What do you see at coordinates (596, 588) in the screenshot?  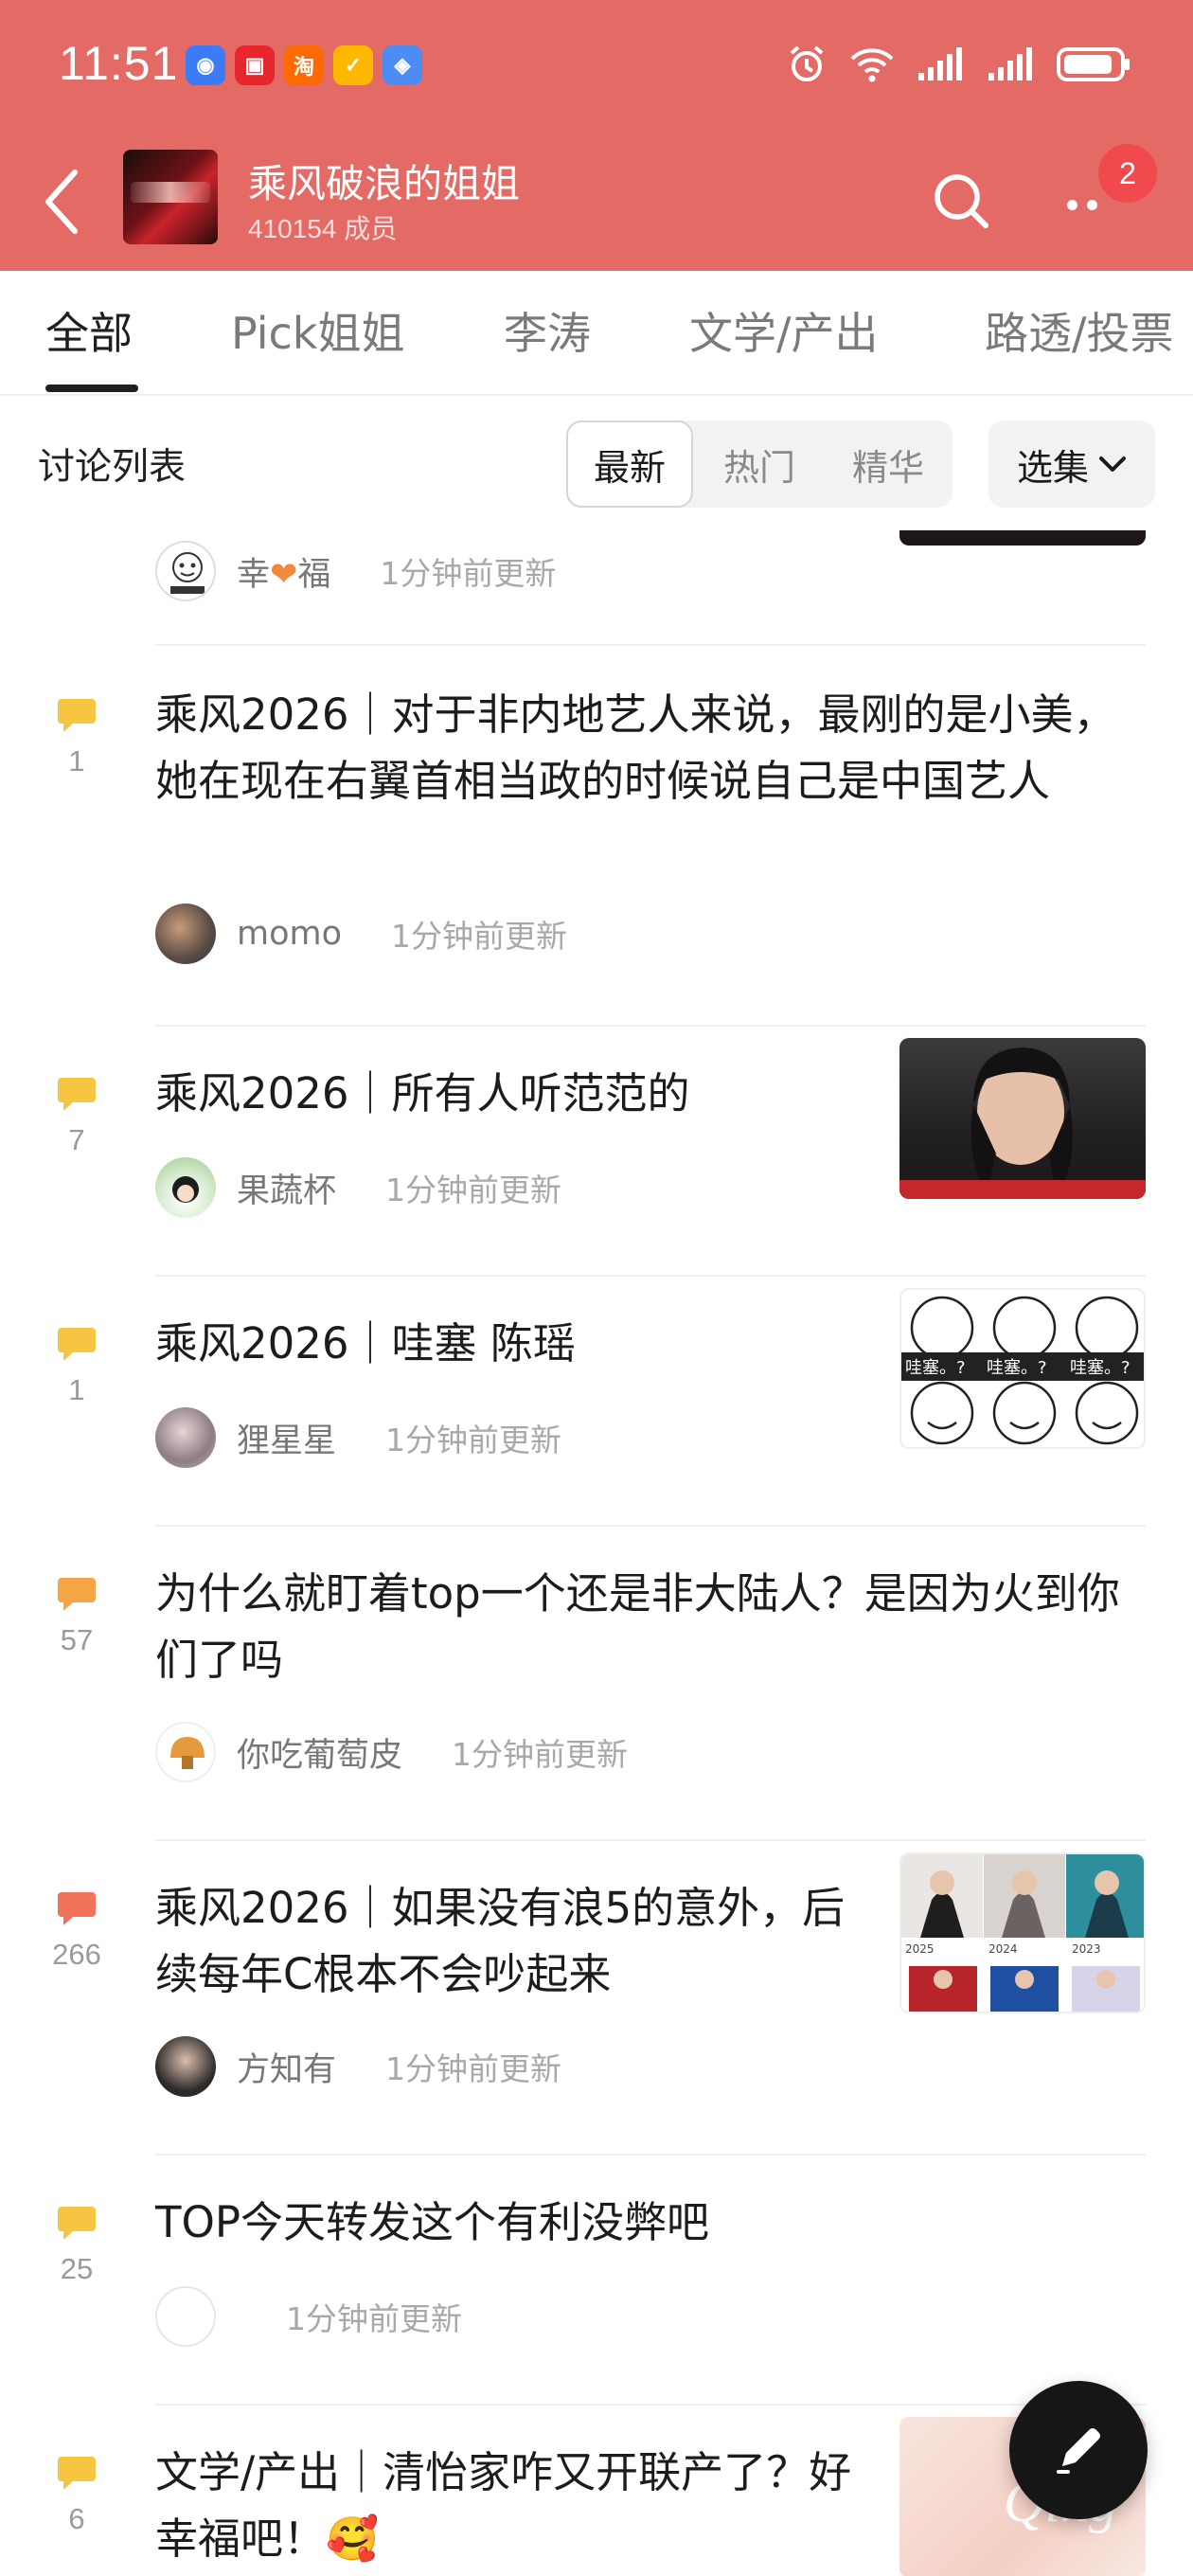 I see `list-item: 幸❤福 1分钟前更新` at bounding box center [596, 588].